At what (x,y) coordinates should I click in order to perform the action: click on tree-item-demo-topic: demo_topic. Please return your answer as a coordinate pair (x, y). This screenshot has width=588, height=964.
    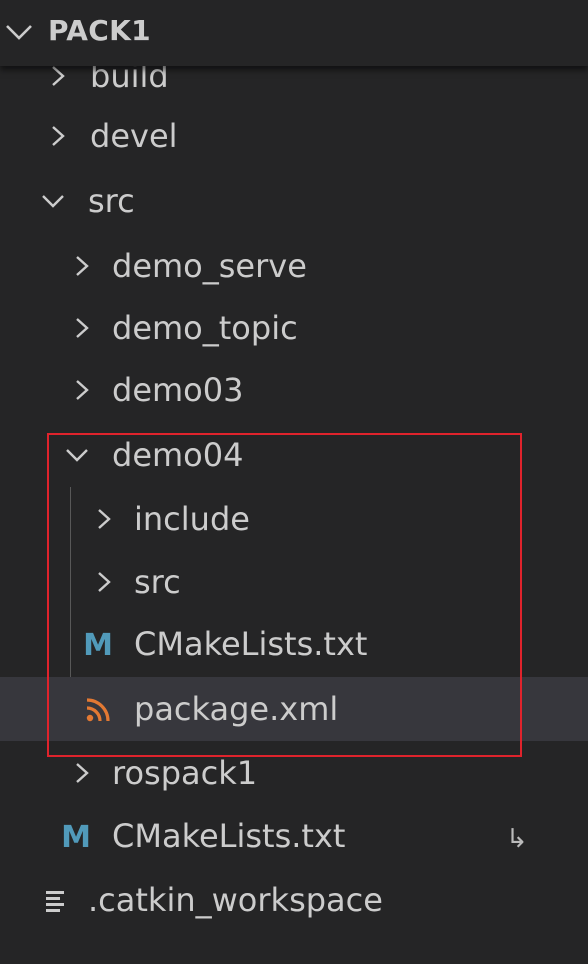
    Looking at the image, I should click on (294, 328).